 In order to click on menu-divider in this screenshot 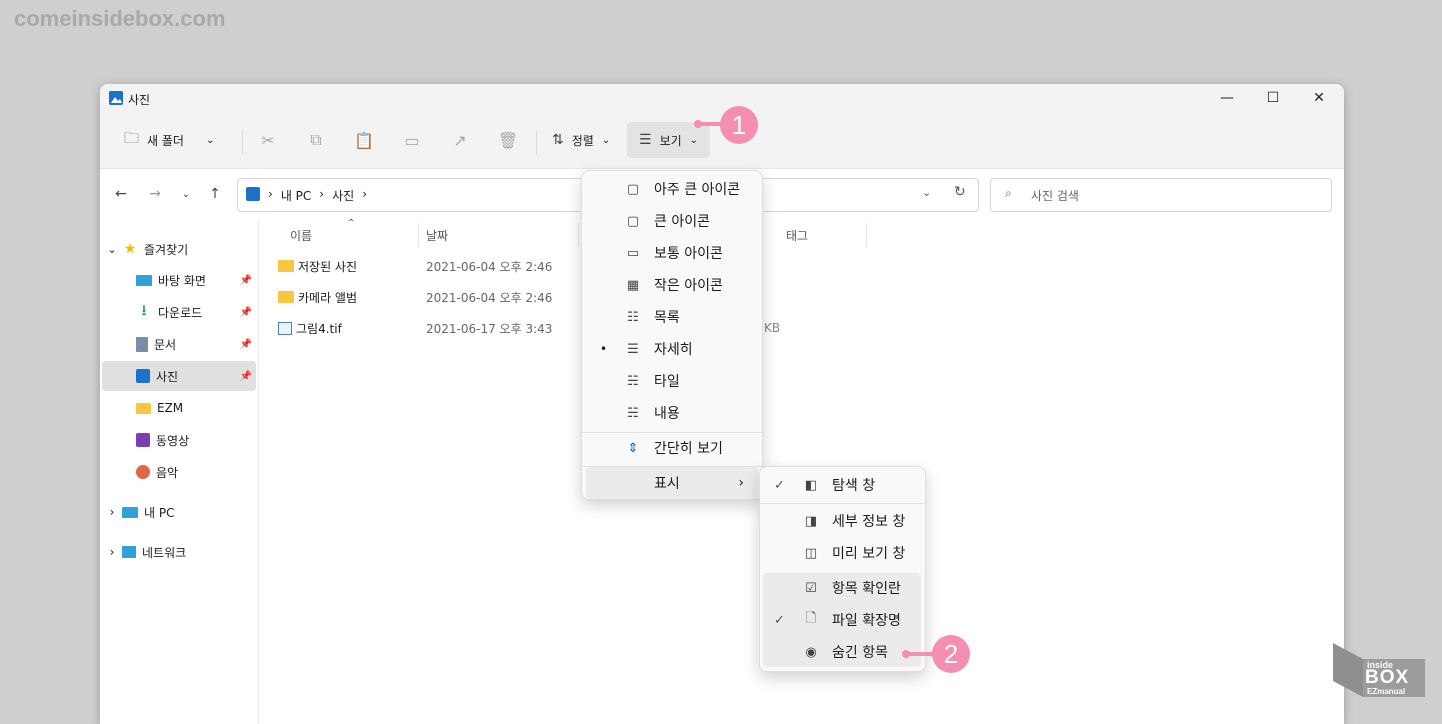, I will do `click(842, 503)`.